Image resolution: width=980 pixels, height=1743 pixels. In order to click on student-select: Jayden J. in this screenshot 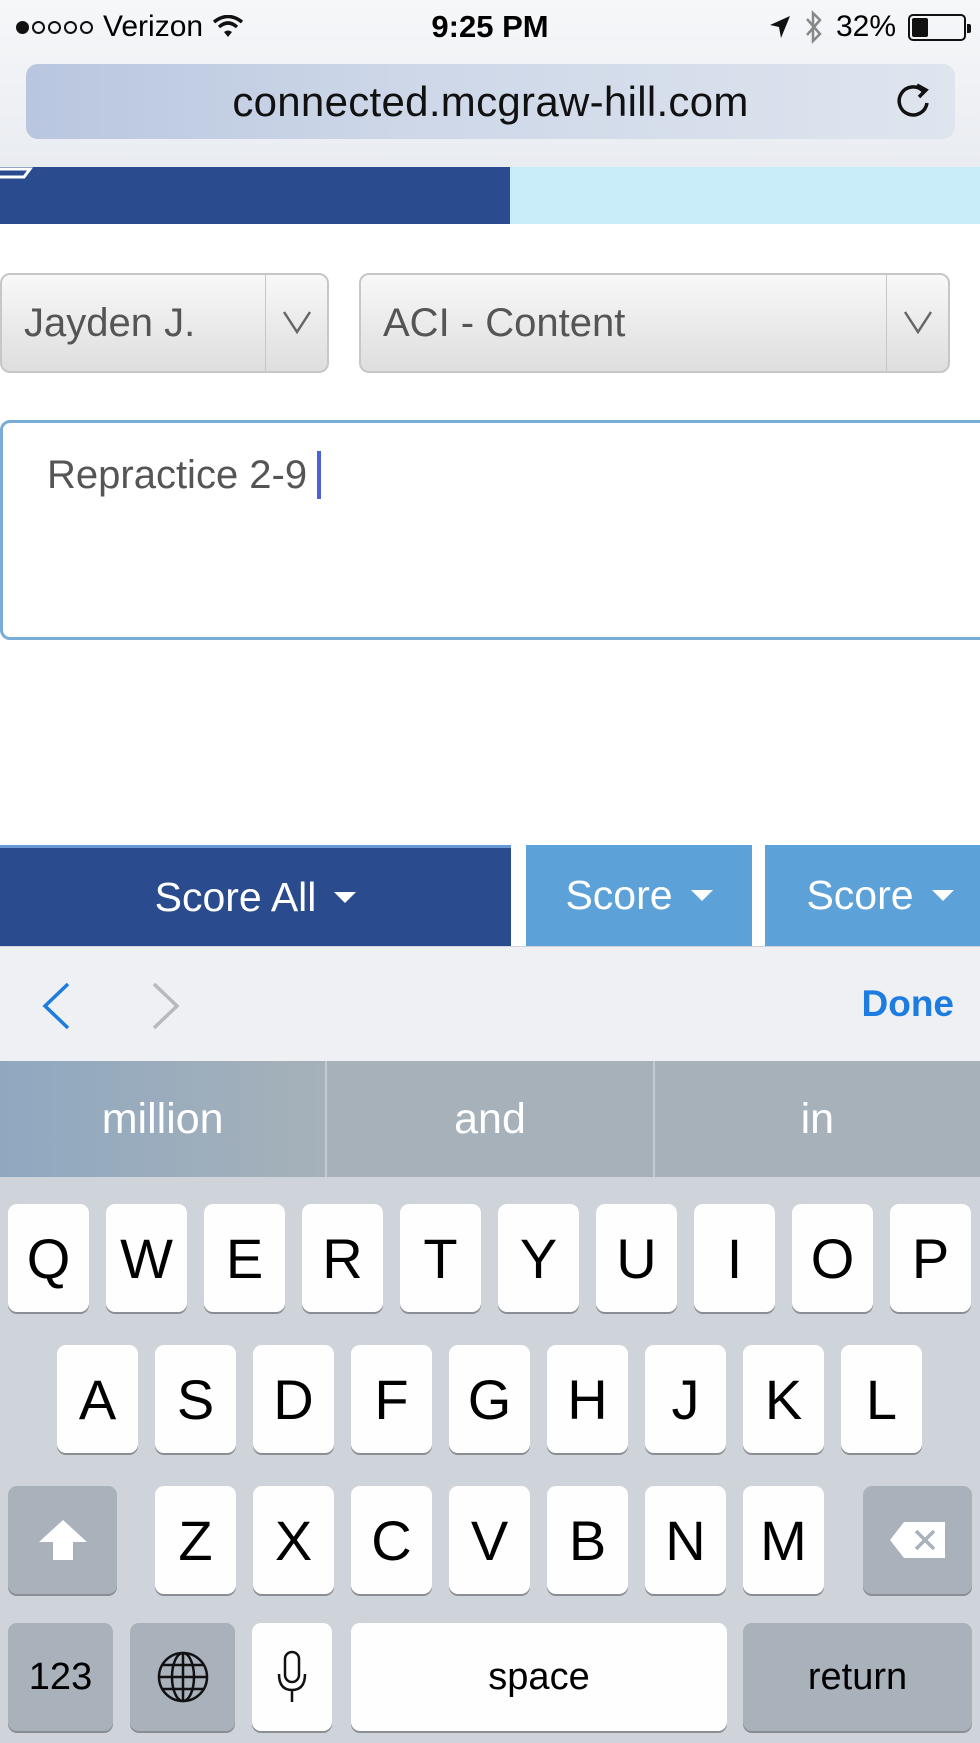, I will do `click(164, 323)`.